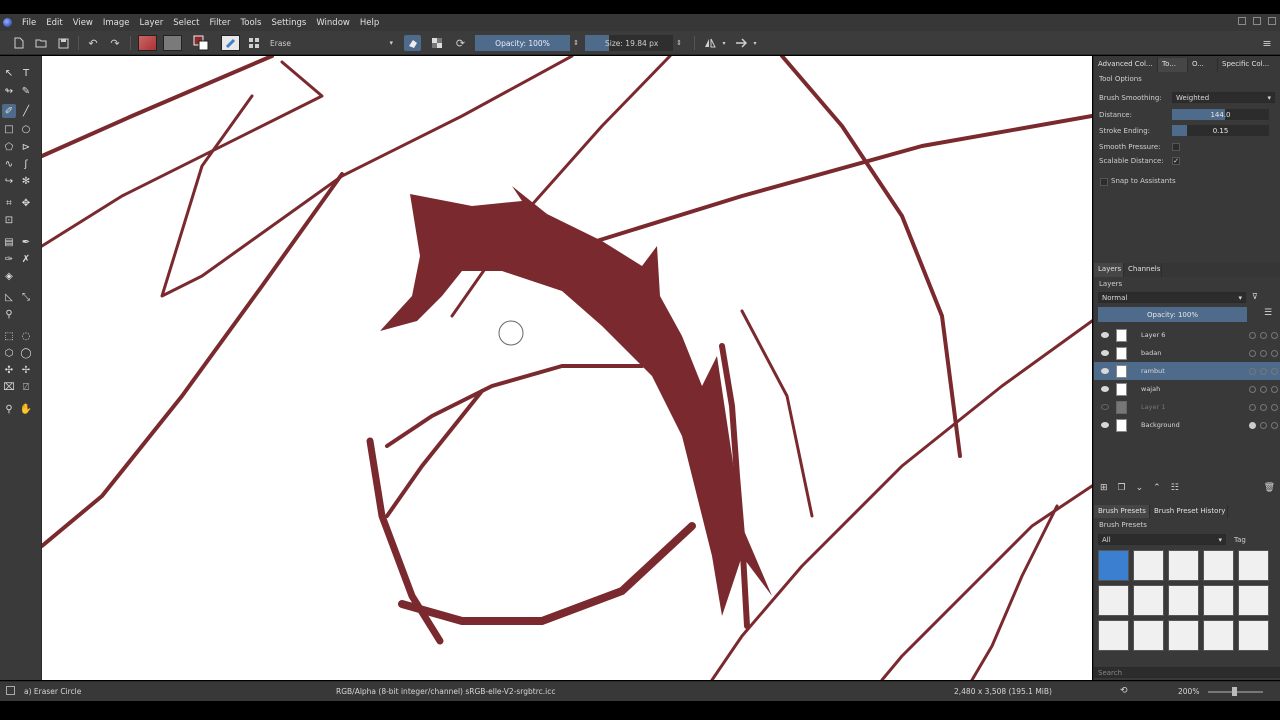 This screenshot has width=1280, height=720. I want to click on menu-window: Window, so click(333, 23).